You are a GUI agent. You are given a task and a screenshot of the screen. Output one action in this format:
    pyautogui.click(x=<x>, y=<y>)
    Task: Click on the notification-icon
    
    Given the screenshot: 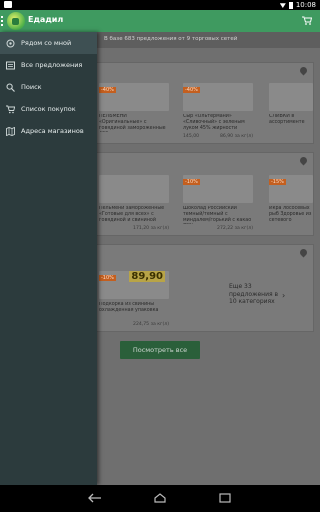 What is the action you would take?
    pyautogui.click(x=8, y=4)
    